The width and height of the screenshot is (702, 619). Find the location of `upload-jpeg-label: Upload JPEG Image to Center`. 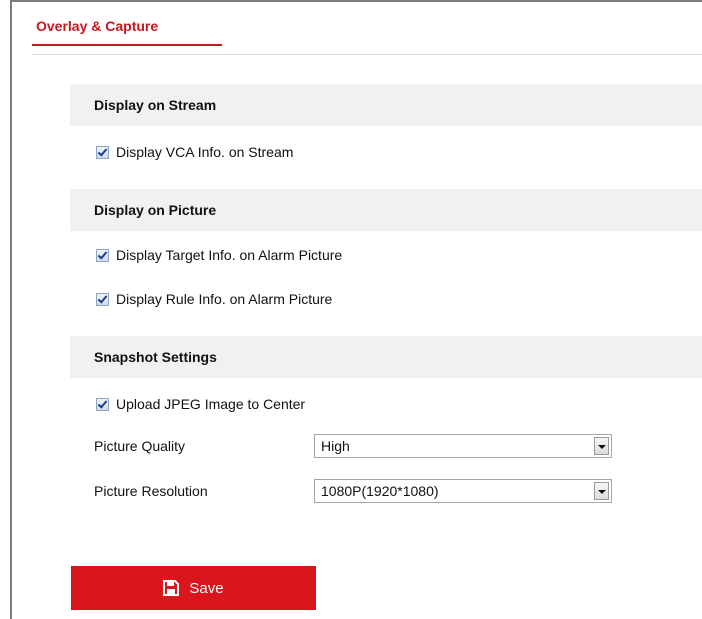

upload-jpeg-label: Upload JPEG Image to Center is located at coordinates (211, 404).